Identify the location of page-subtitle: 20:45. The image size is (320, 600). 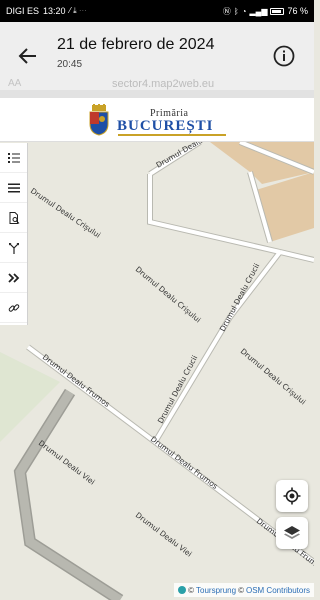
(70, 64).